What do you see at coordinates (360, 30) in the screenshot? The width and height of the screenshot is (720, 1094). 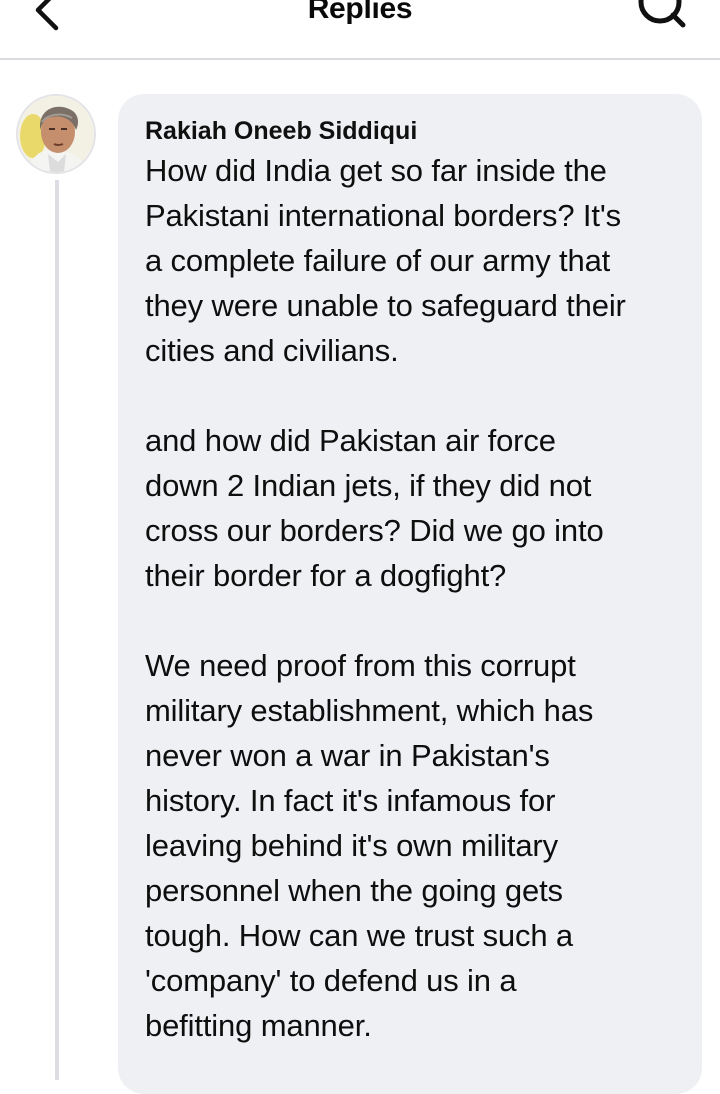 I see `top-bar: Replies` at bounding box center [360, 30].